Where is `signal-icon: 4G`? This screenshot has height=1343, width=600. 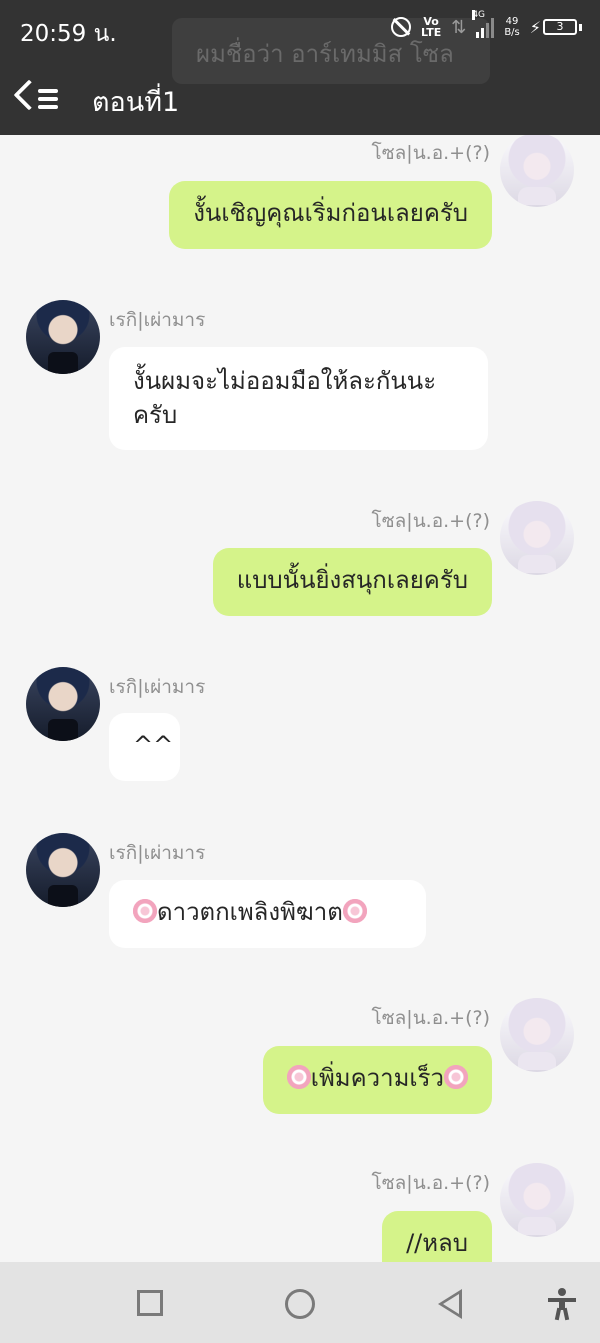 signal-icon: 4G is located at coordinates (483, 24).